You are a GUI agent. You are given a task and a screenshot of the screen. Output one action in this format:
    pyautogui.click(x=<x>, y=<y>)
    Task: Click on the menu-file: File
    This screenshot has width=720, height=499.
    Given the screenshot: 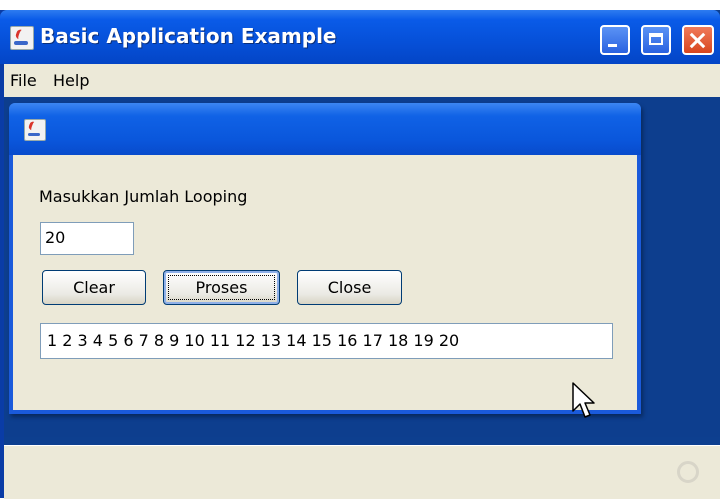 What is the action you would take?
    pyautogui.click(x=23, y=80)
    